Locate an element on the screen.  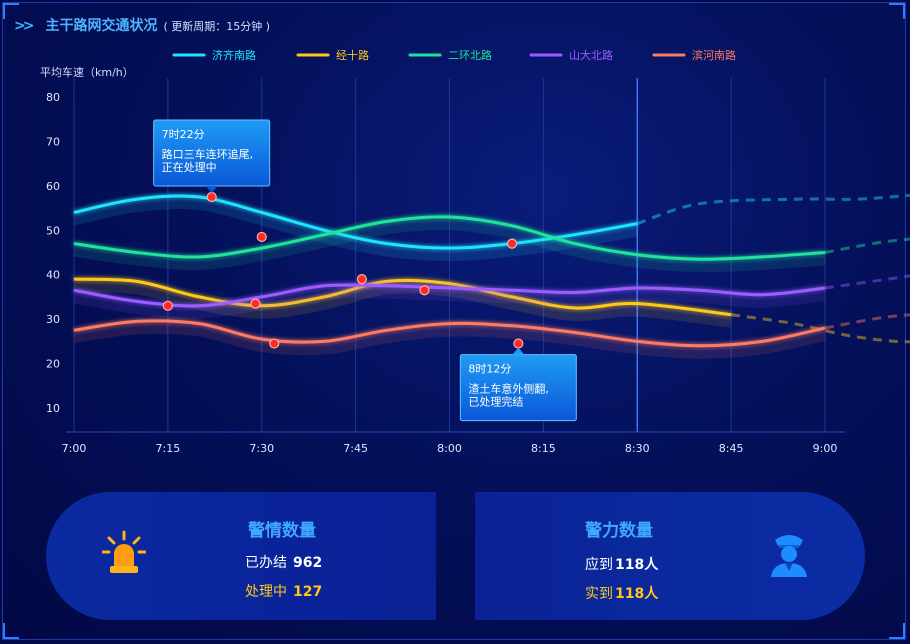
police-actual-label: 实到 is located at coordinates (599, 594).